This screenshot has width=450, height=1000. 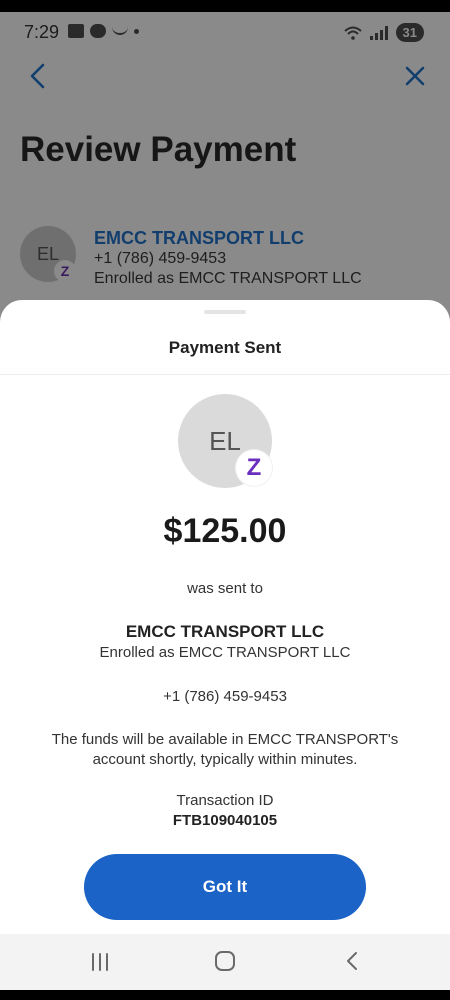 What do you see at coordinates (225, 887) in the screenshot?
I see `got-it-button: Got It` at bounding box center [225, 887].